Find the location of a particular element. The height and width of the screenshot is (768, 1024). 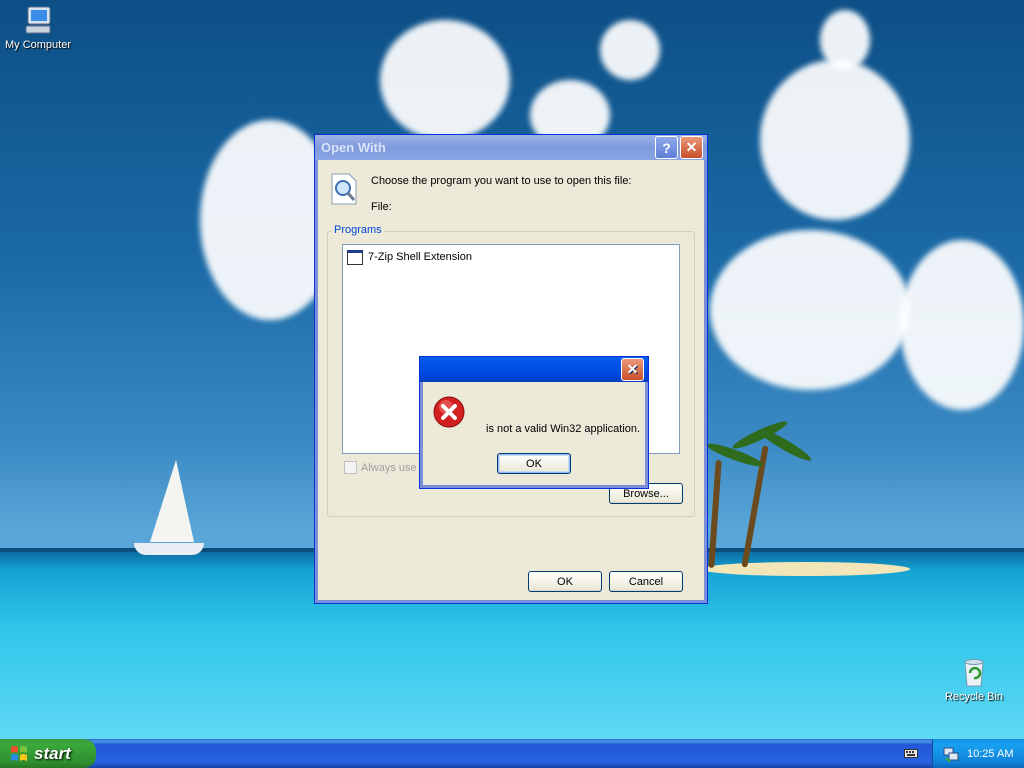

always-use-label: Always use t is located at coordinates (392, 467).